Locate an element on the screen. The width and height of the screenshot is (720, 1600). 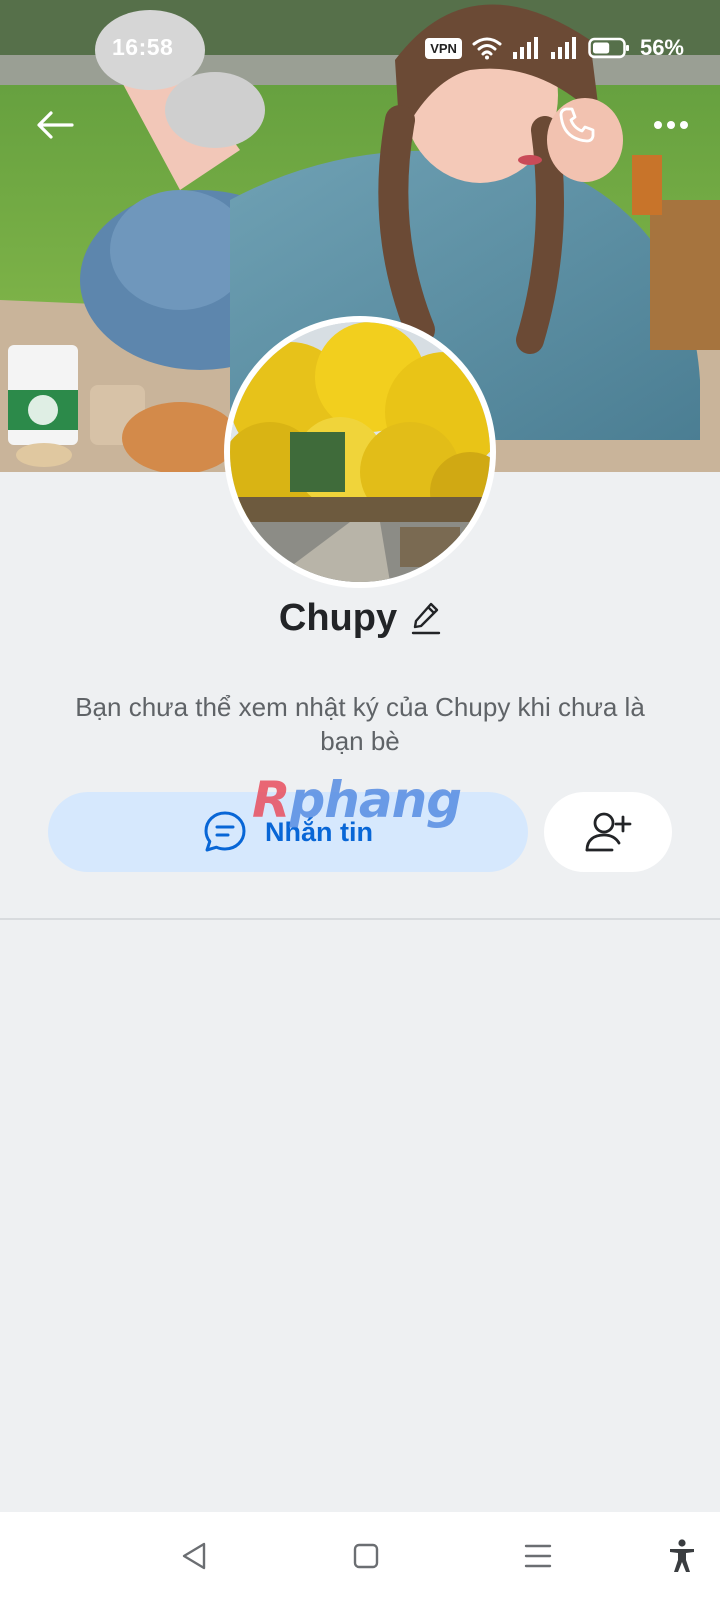
more-dots-icon is located at coordinates (671, 125).